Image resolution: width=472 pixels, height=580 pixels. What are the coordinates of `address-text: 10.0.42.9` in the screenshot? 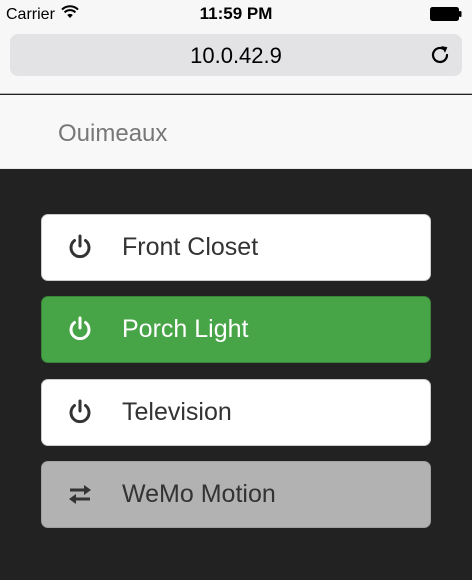 It's located at (236, 56).